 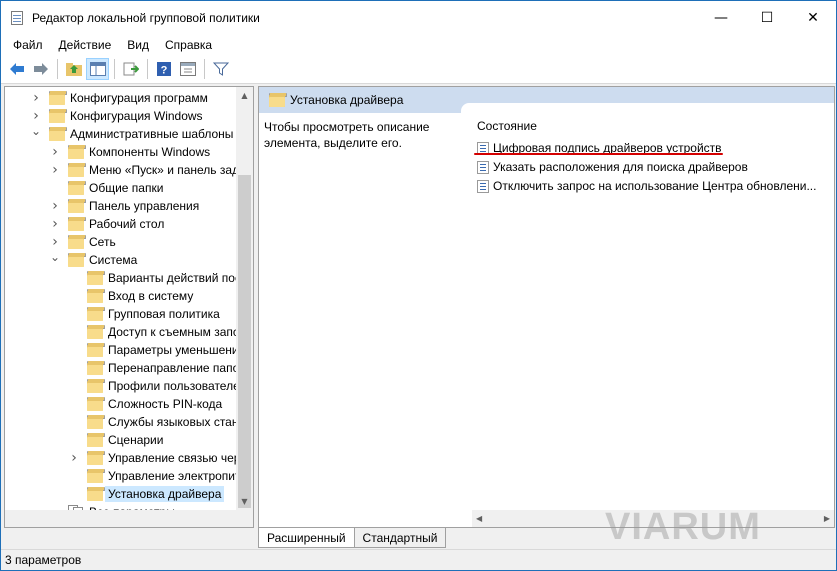 What do you see at coordinates (126, 188) in the screenshot?
I see `tree-item-label: Общие папки` at bounding box center [126, 188].